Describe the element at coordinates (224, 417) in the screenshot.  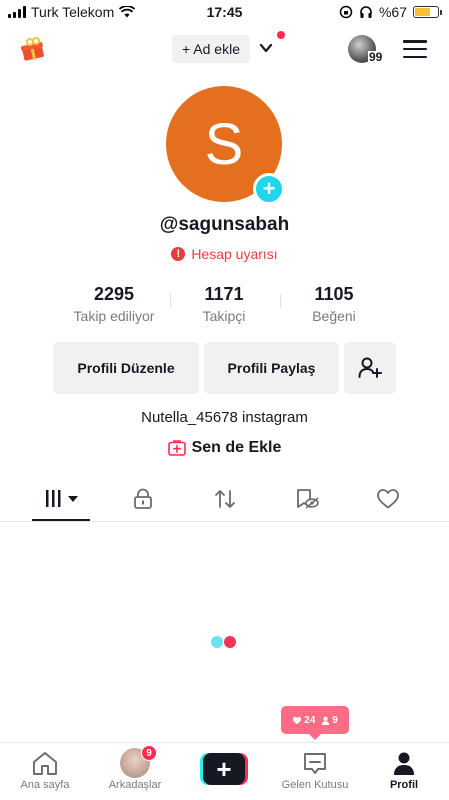
I see `bio-text: Nutella_45678 instagram` at that location.